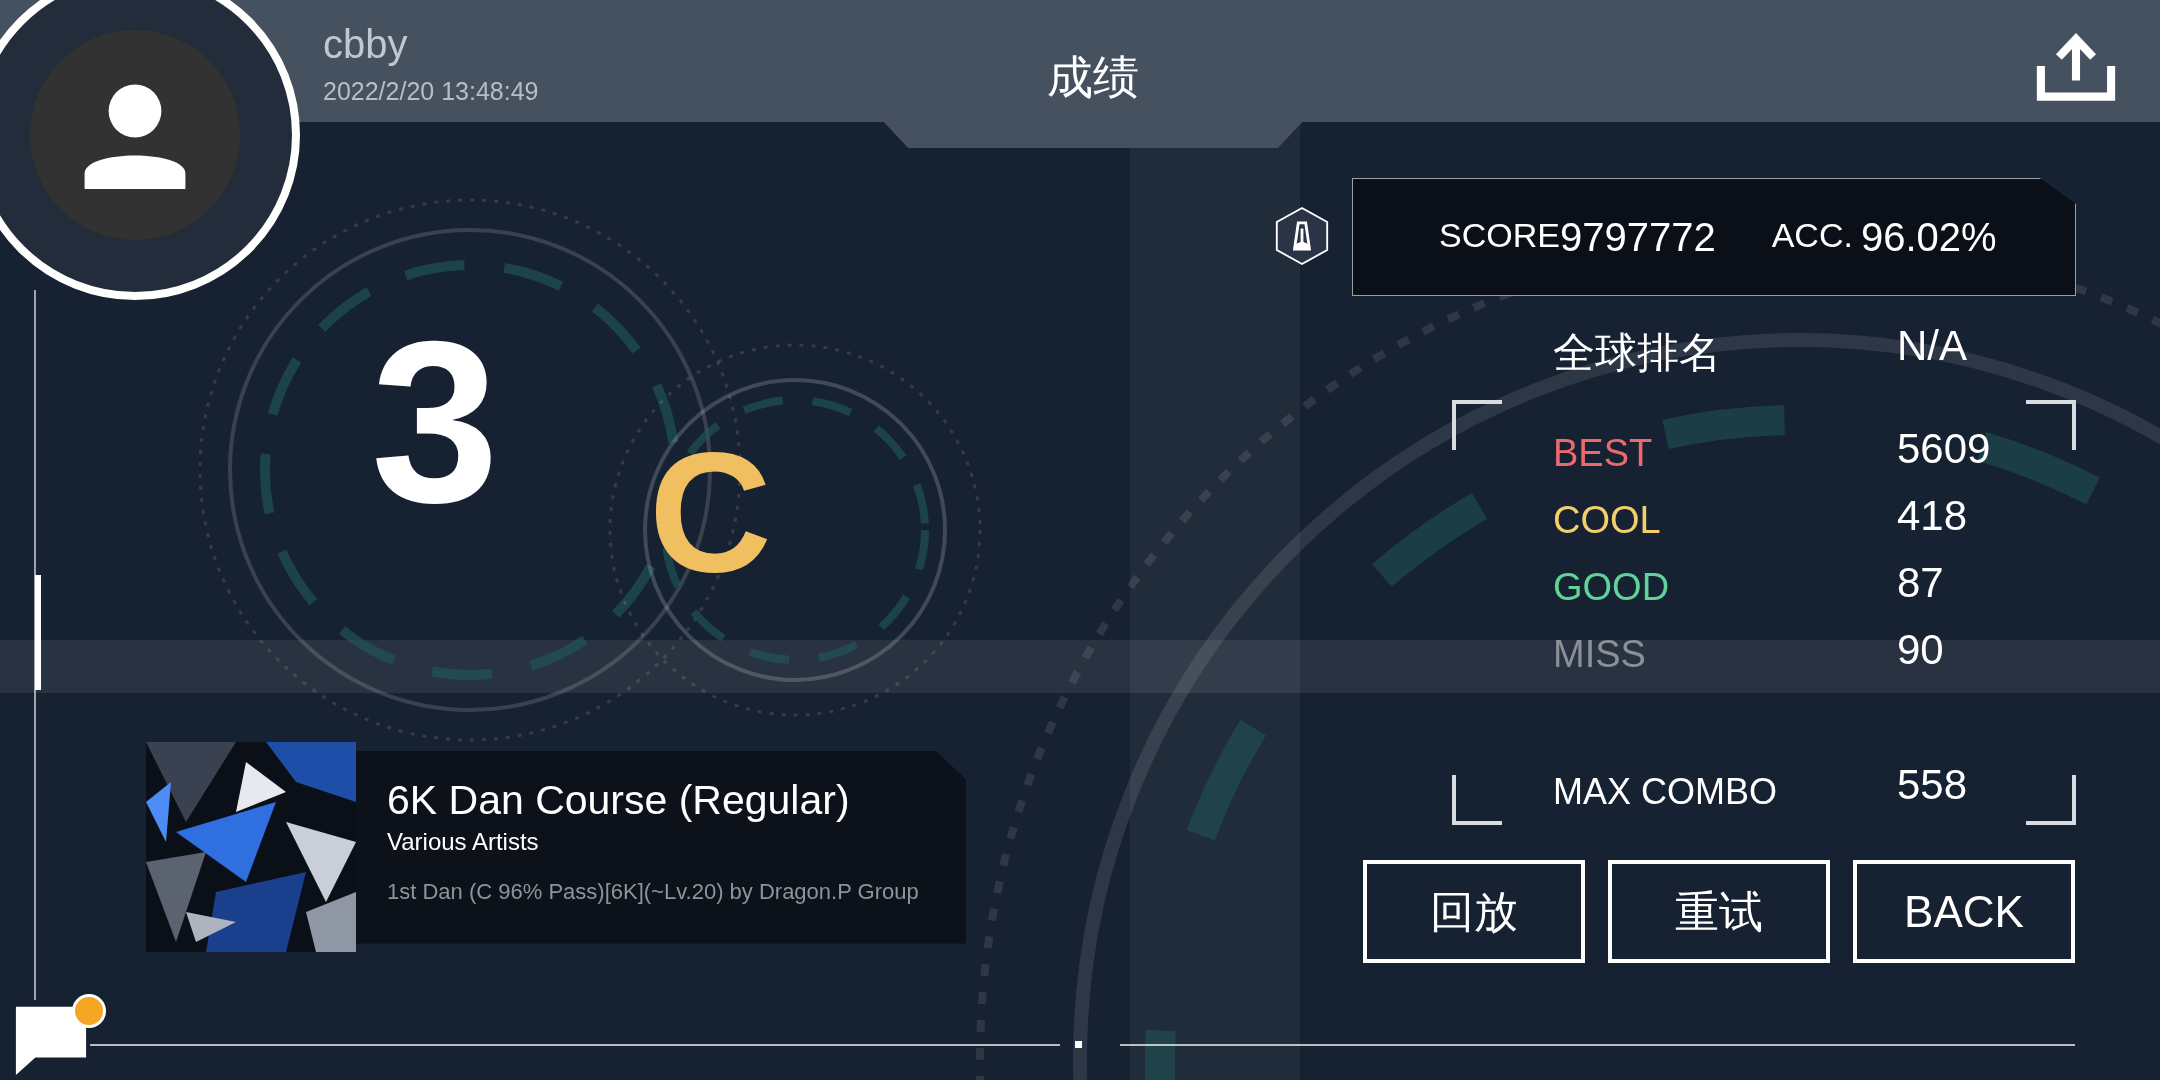 The width and height of the screenshot is (2160, 1080). I want to click on chart-description: 1st Dan (C 96% Pass)[6K](~Lv.20) by Dragon.P Group, so click(653, 891).